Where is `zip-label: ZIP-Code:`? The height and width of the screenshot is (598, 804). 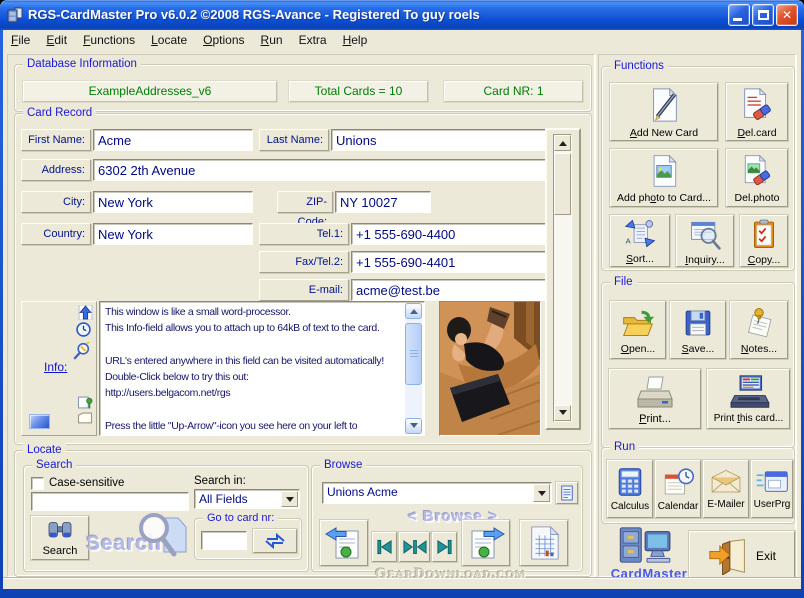
zip-label: ZIP-Code: is located at coordinates (305, 209).